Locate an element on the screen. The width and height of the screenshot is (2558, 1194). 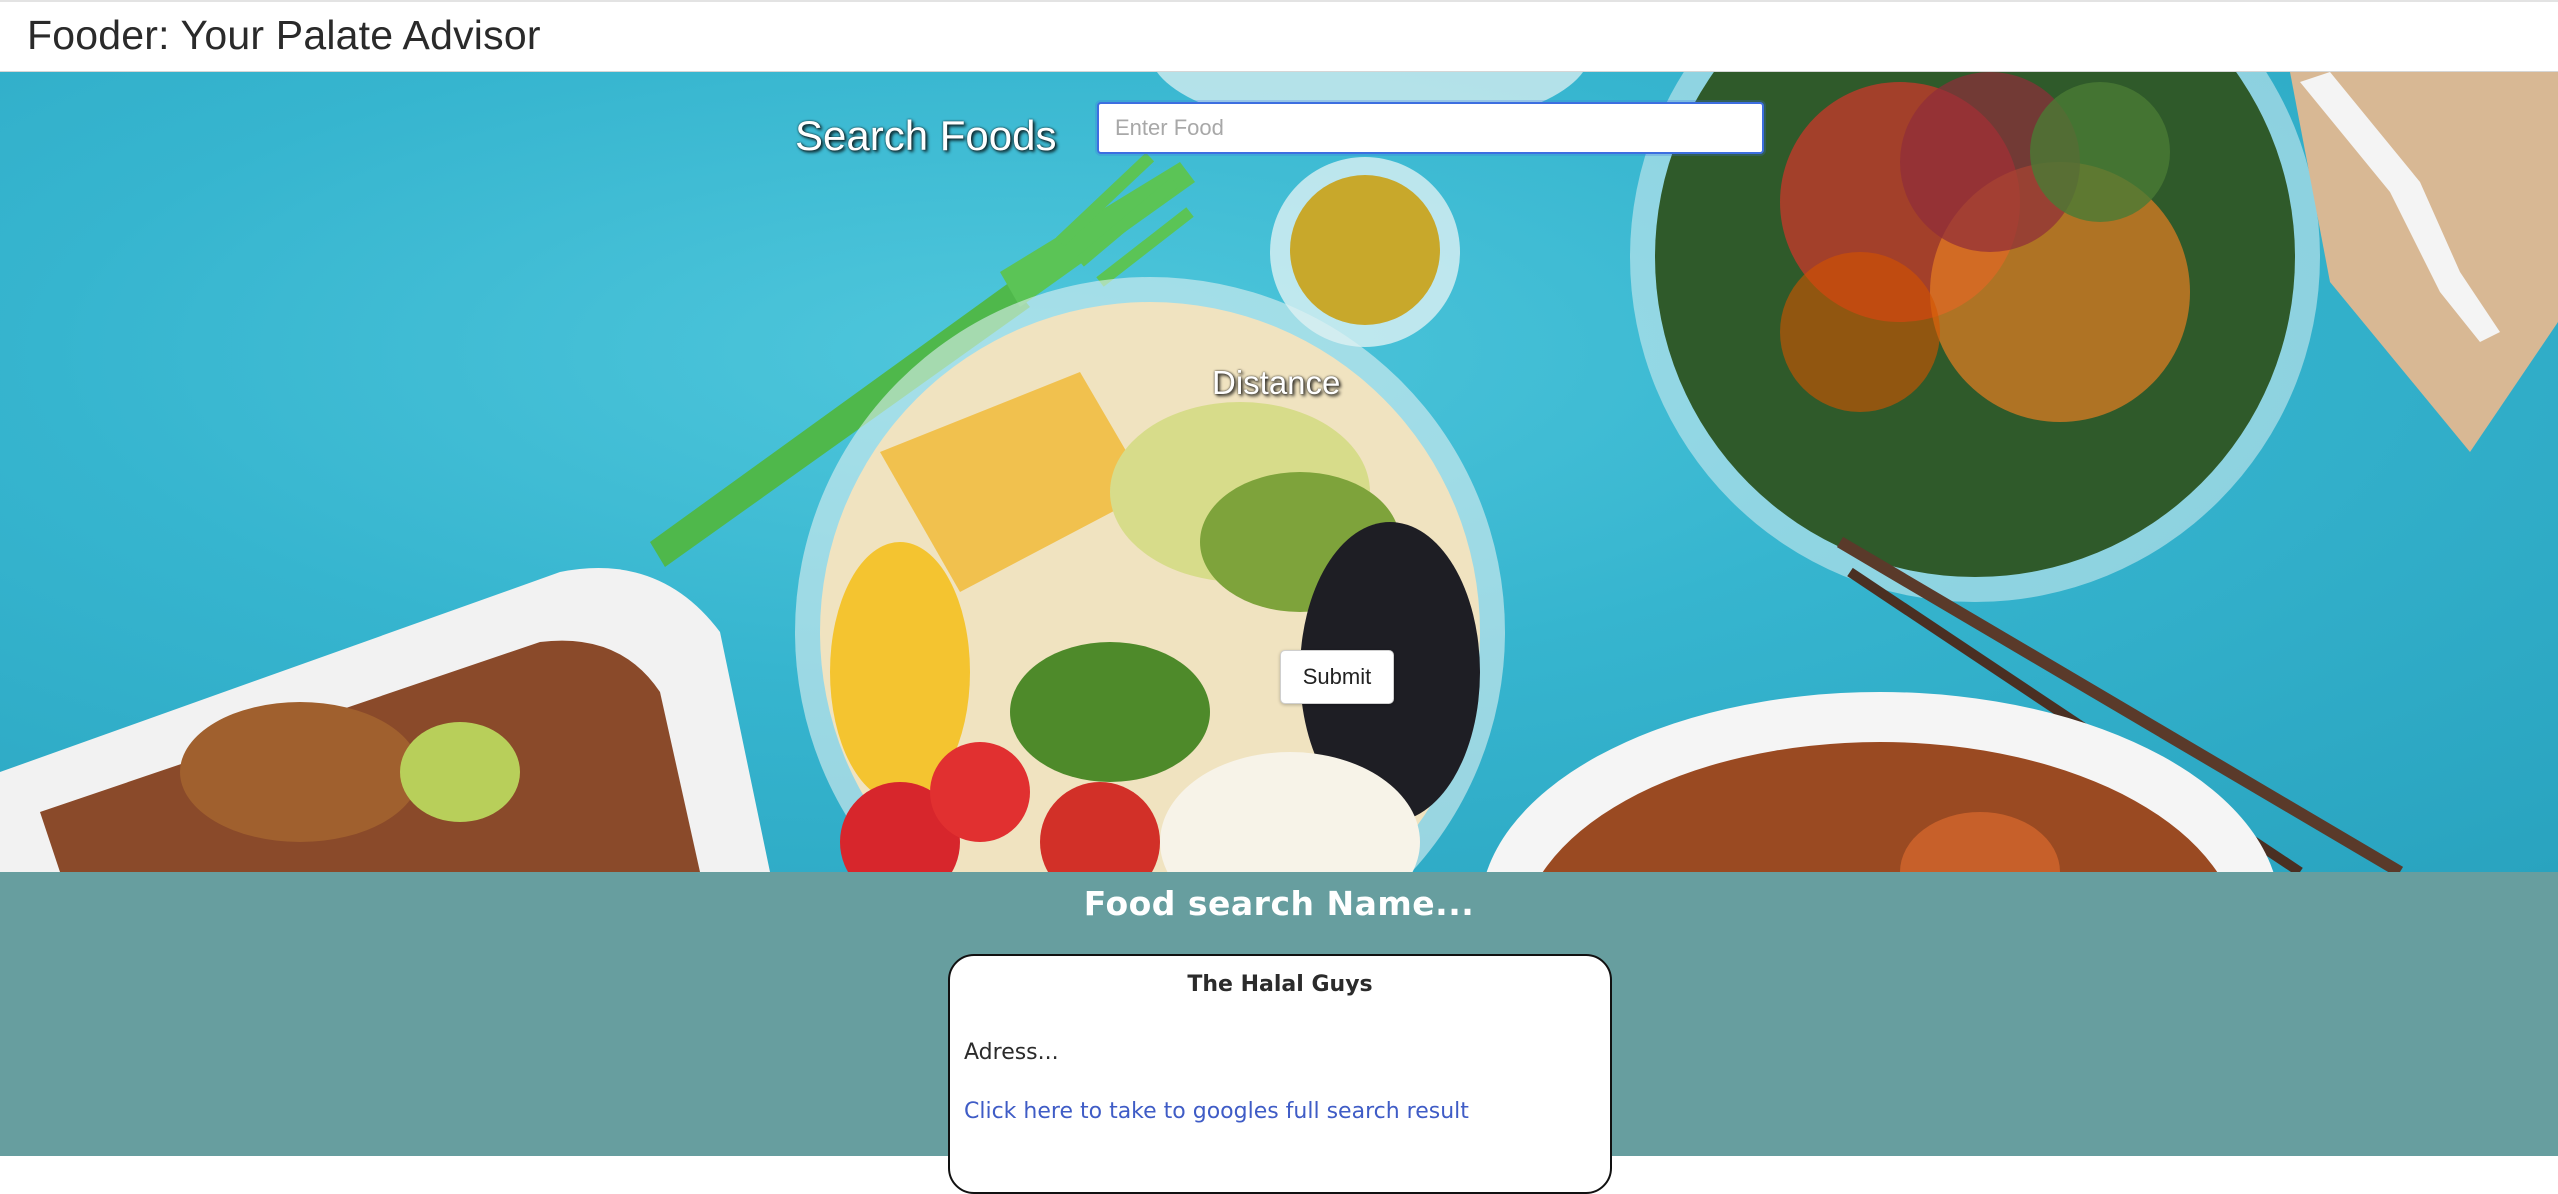
app-header: Fooder: Your Palate Advisor is located at coordinates (1279, 36).